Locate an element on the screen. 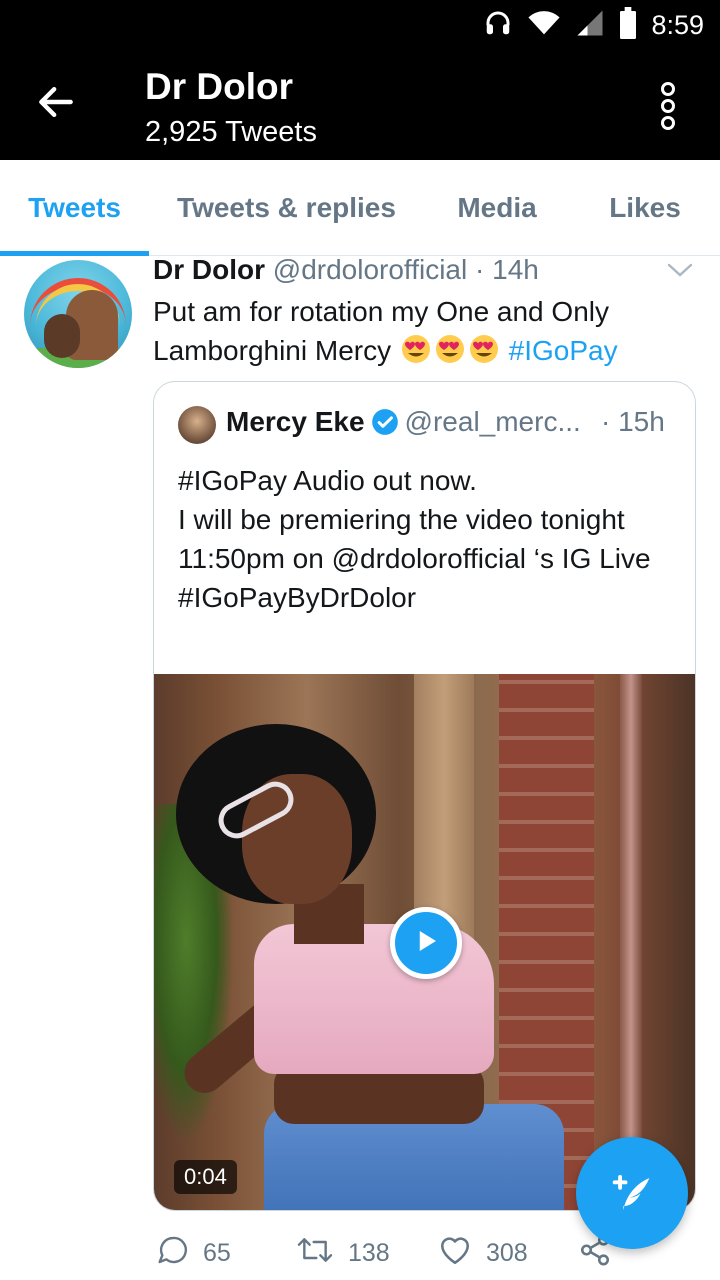  wifi-icon is located at coordinates (544, 25).